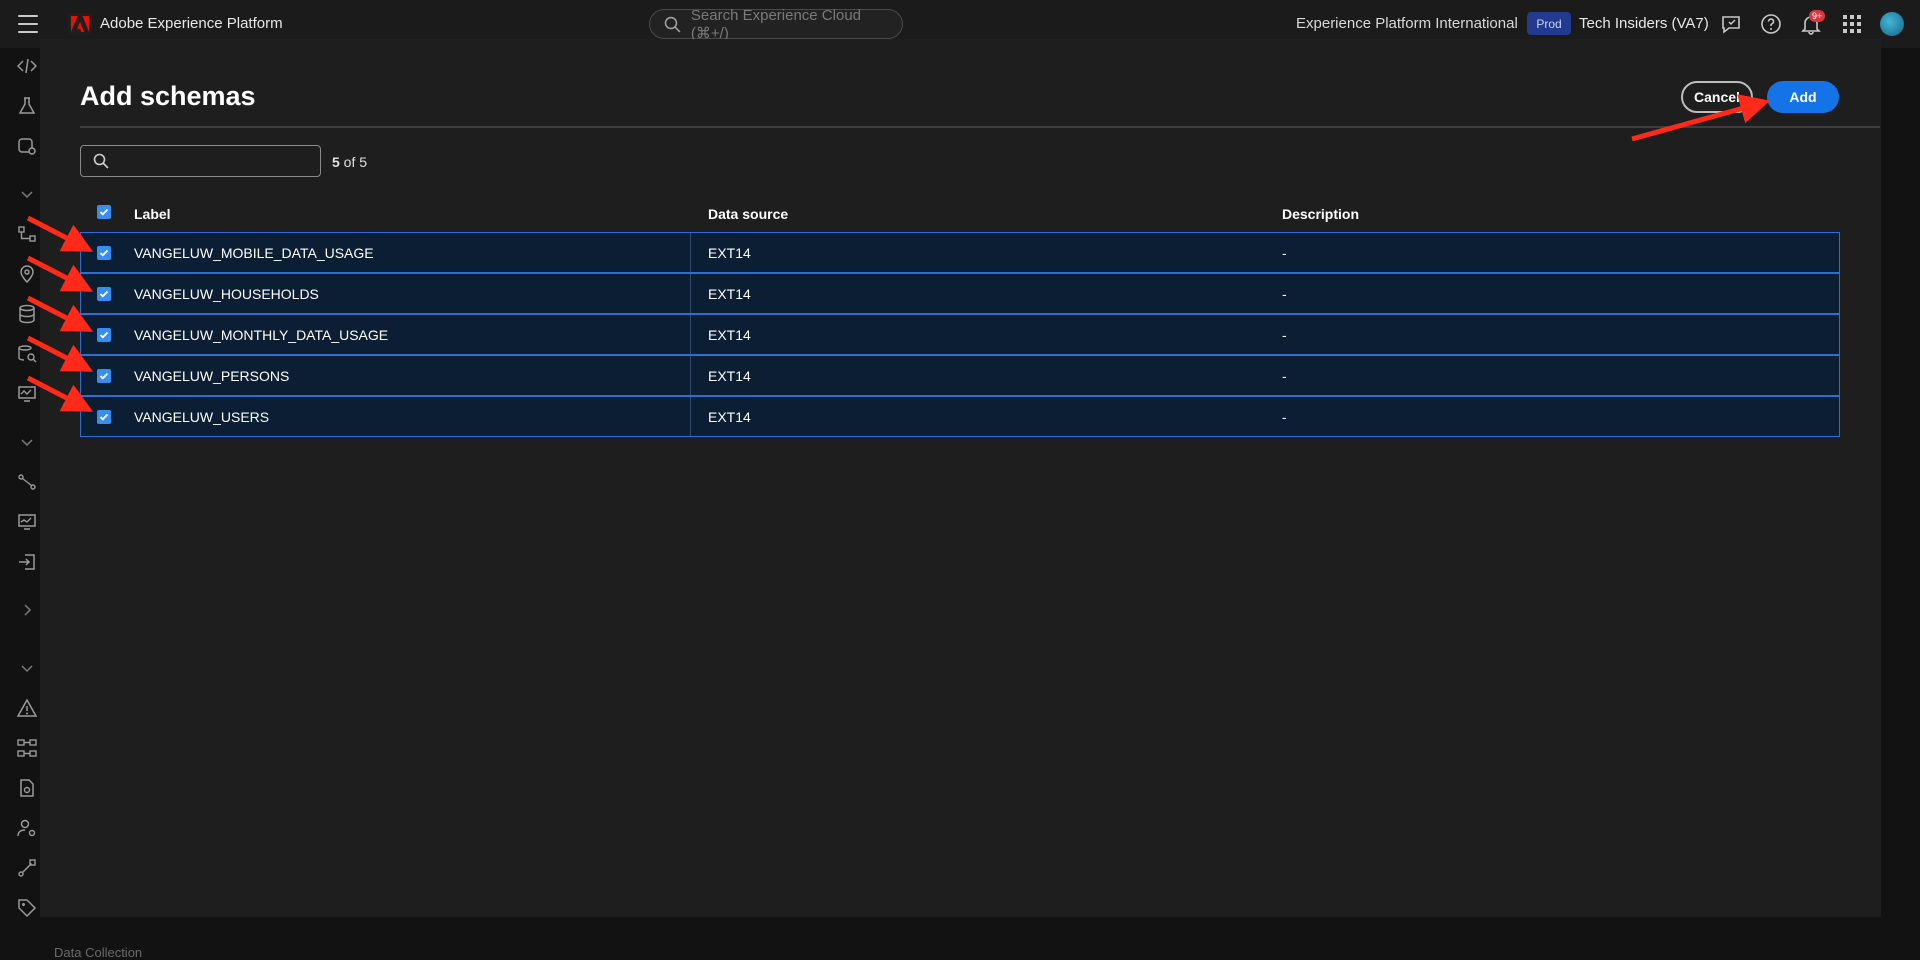 Image resolution: width=1920 pixels, height=960 pixels. I want to click on query-icon, so click(27, 354).